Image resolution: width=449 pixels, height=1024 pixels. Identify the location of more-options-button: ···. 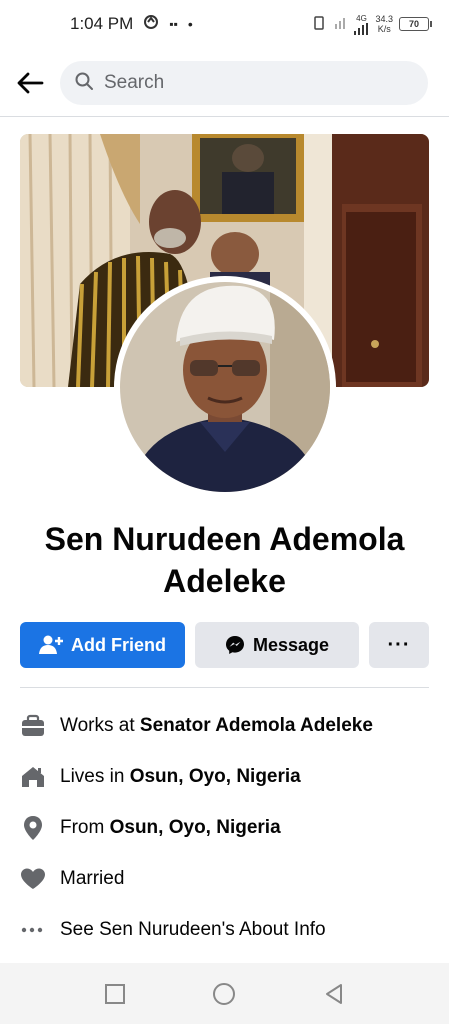
(399, 645).